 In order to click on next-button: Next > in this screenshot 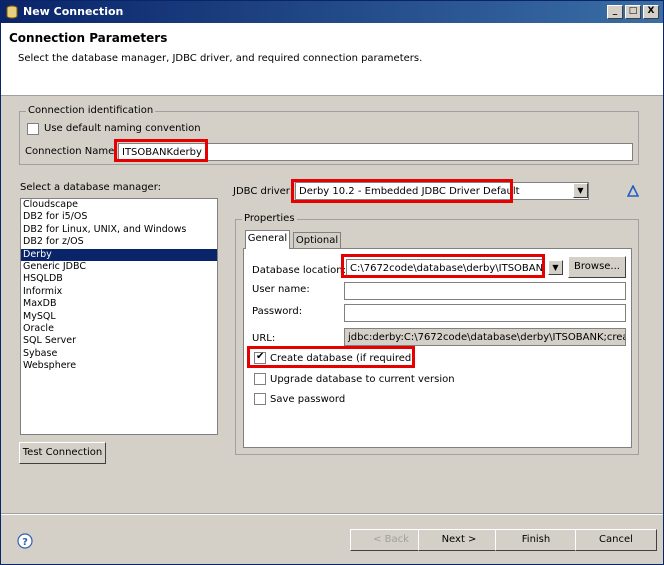, I will do `click(459, 540)`.